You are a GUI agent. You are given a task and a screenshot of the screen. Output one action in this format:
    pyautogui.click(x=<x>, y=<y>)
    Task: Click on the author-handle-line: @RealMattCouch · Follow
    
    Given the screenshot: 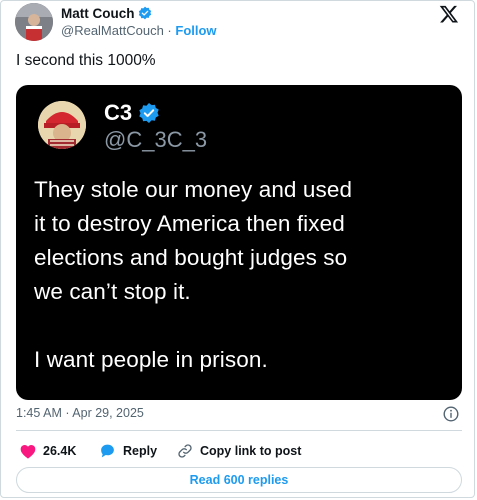 What is the action you would take?
    pyautogui.click(x=139, y=30)
    